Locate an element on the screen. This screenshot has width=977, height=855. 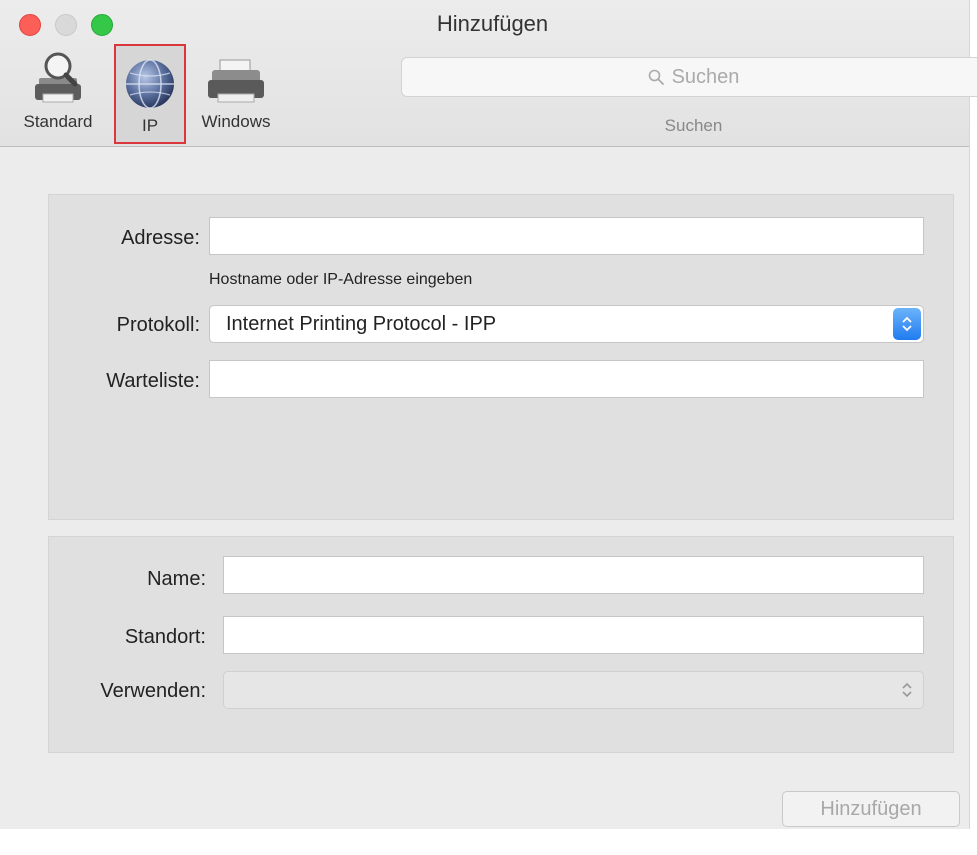
toolbar-item-standard-label: Standard is located at coordinates (58, 121).